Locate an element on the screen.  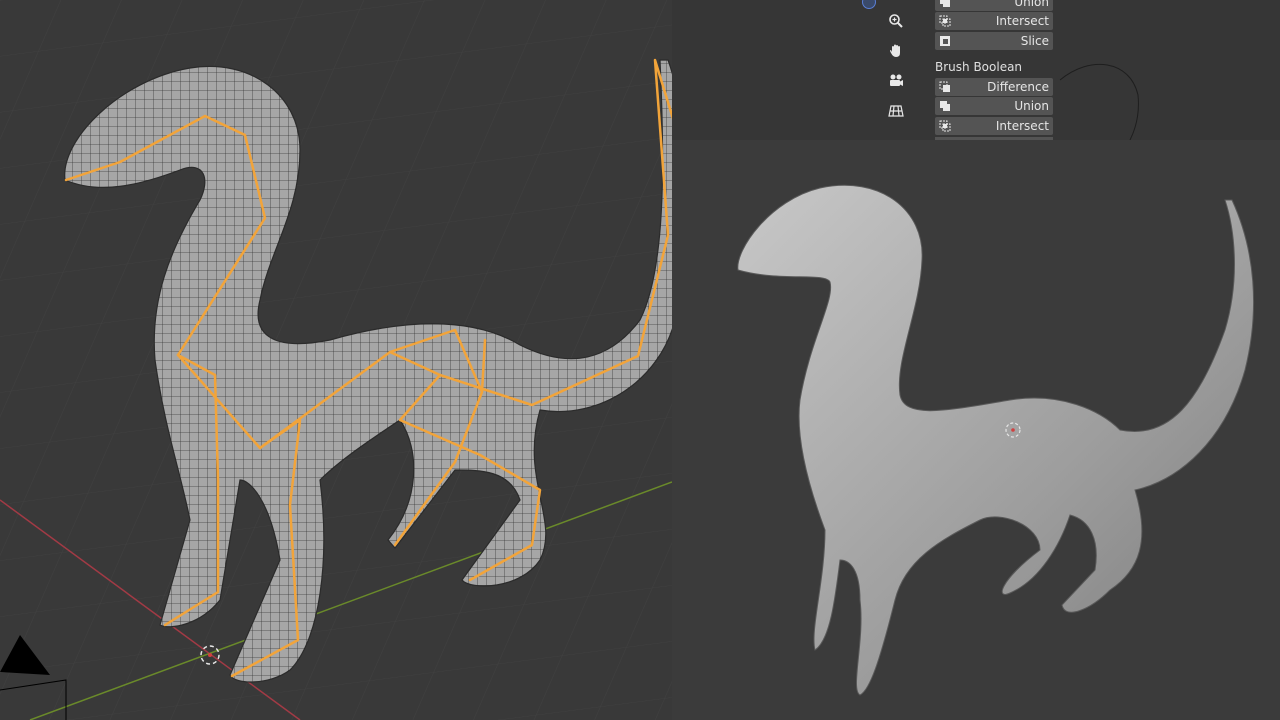
tool-label: Slice is located at coordinates (1034, 41).